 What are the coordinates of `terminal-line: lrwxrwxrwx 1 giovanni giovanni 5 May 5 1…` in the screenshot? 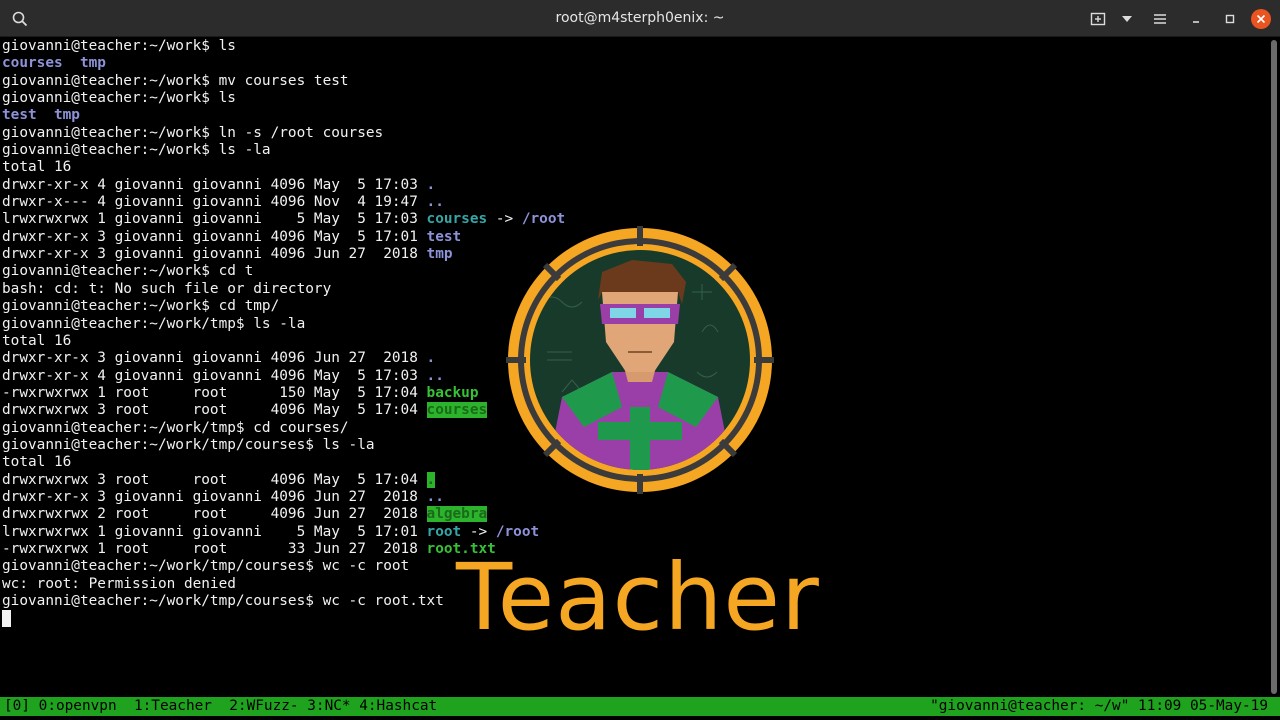 It's located at (635, 532).